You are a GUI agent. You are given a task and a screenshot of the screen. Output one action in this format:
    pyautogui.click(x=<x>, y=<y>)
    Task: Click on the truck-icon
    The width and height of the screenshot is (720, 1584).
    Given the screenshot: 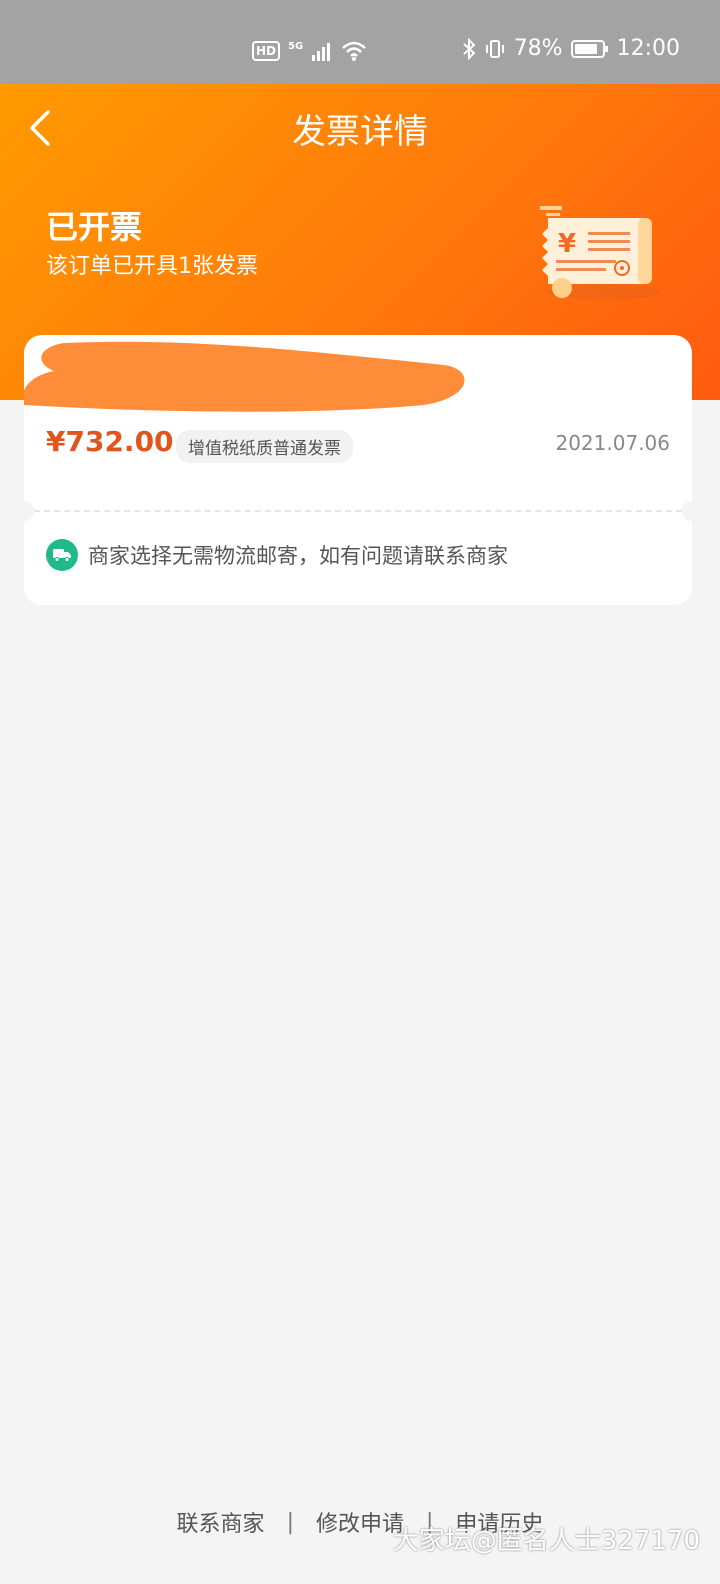 What is the action you would take?
    pyautogui.click(x=62, y=555)
    